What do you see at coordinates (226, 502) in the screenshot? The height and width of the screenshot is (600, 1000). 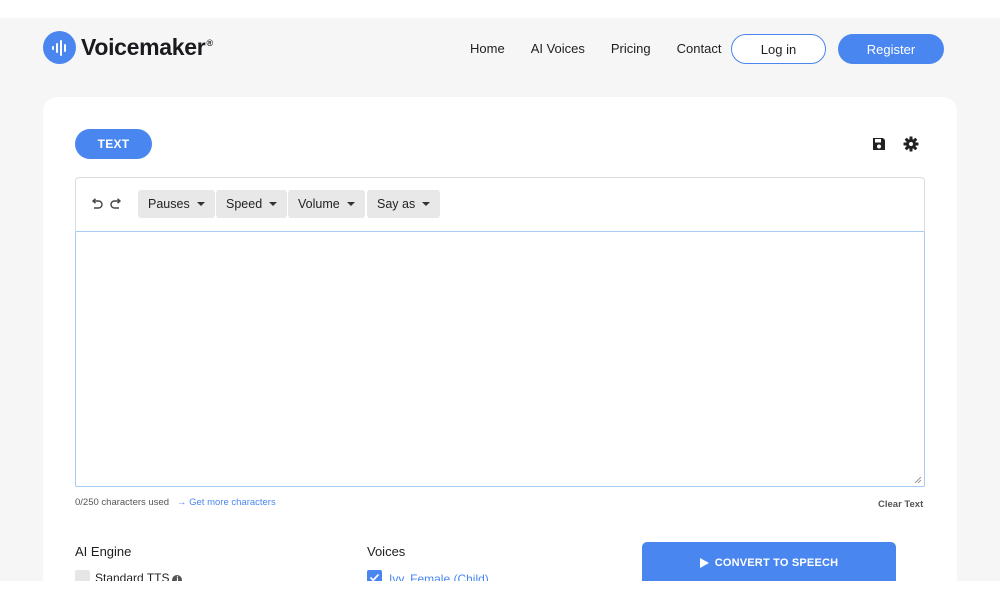 I see `get-more-characters-link: → Get more characters` at bounding box center [226, 502].